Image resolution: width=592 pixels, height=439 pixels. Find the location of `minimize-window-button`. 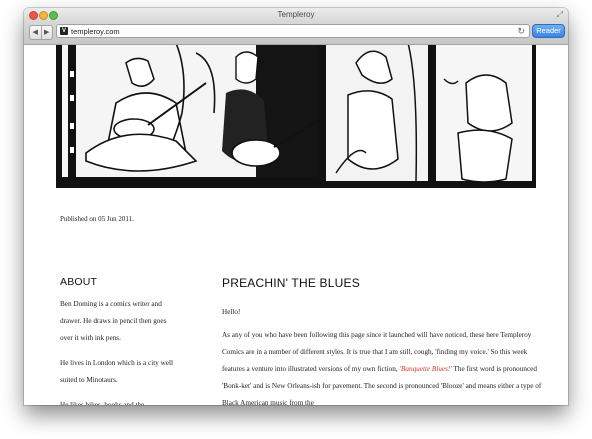

minimize-window-button is located at coordinates (43, 15).